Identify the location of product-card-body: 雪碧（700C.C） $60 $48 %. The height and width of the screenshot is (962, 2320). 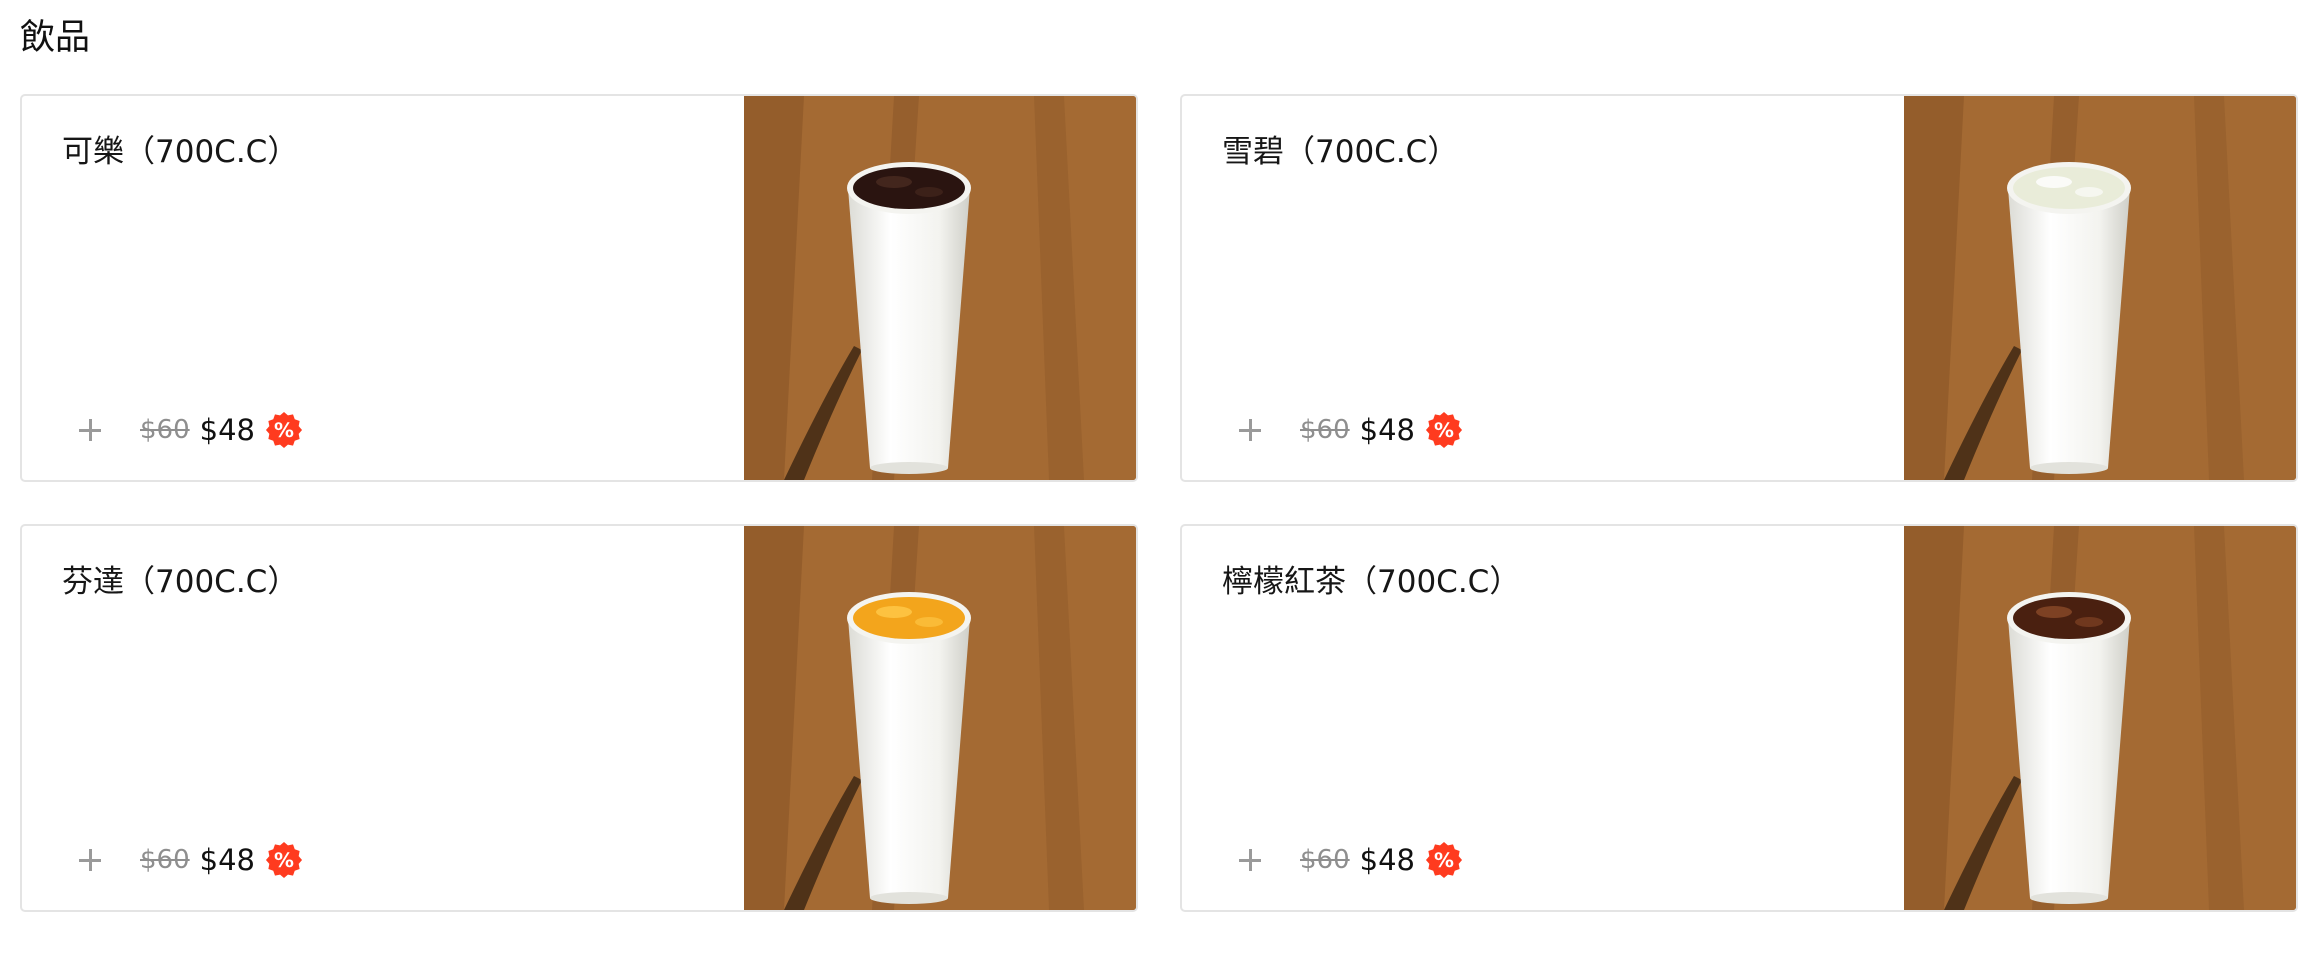
(1545, 288).